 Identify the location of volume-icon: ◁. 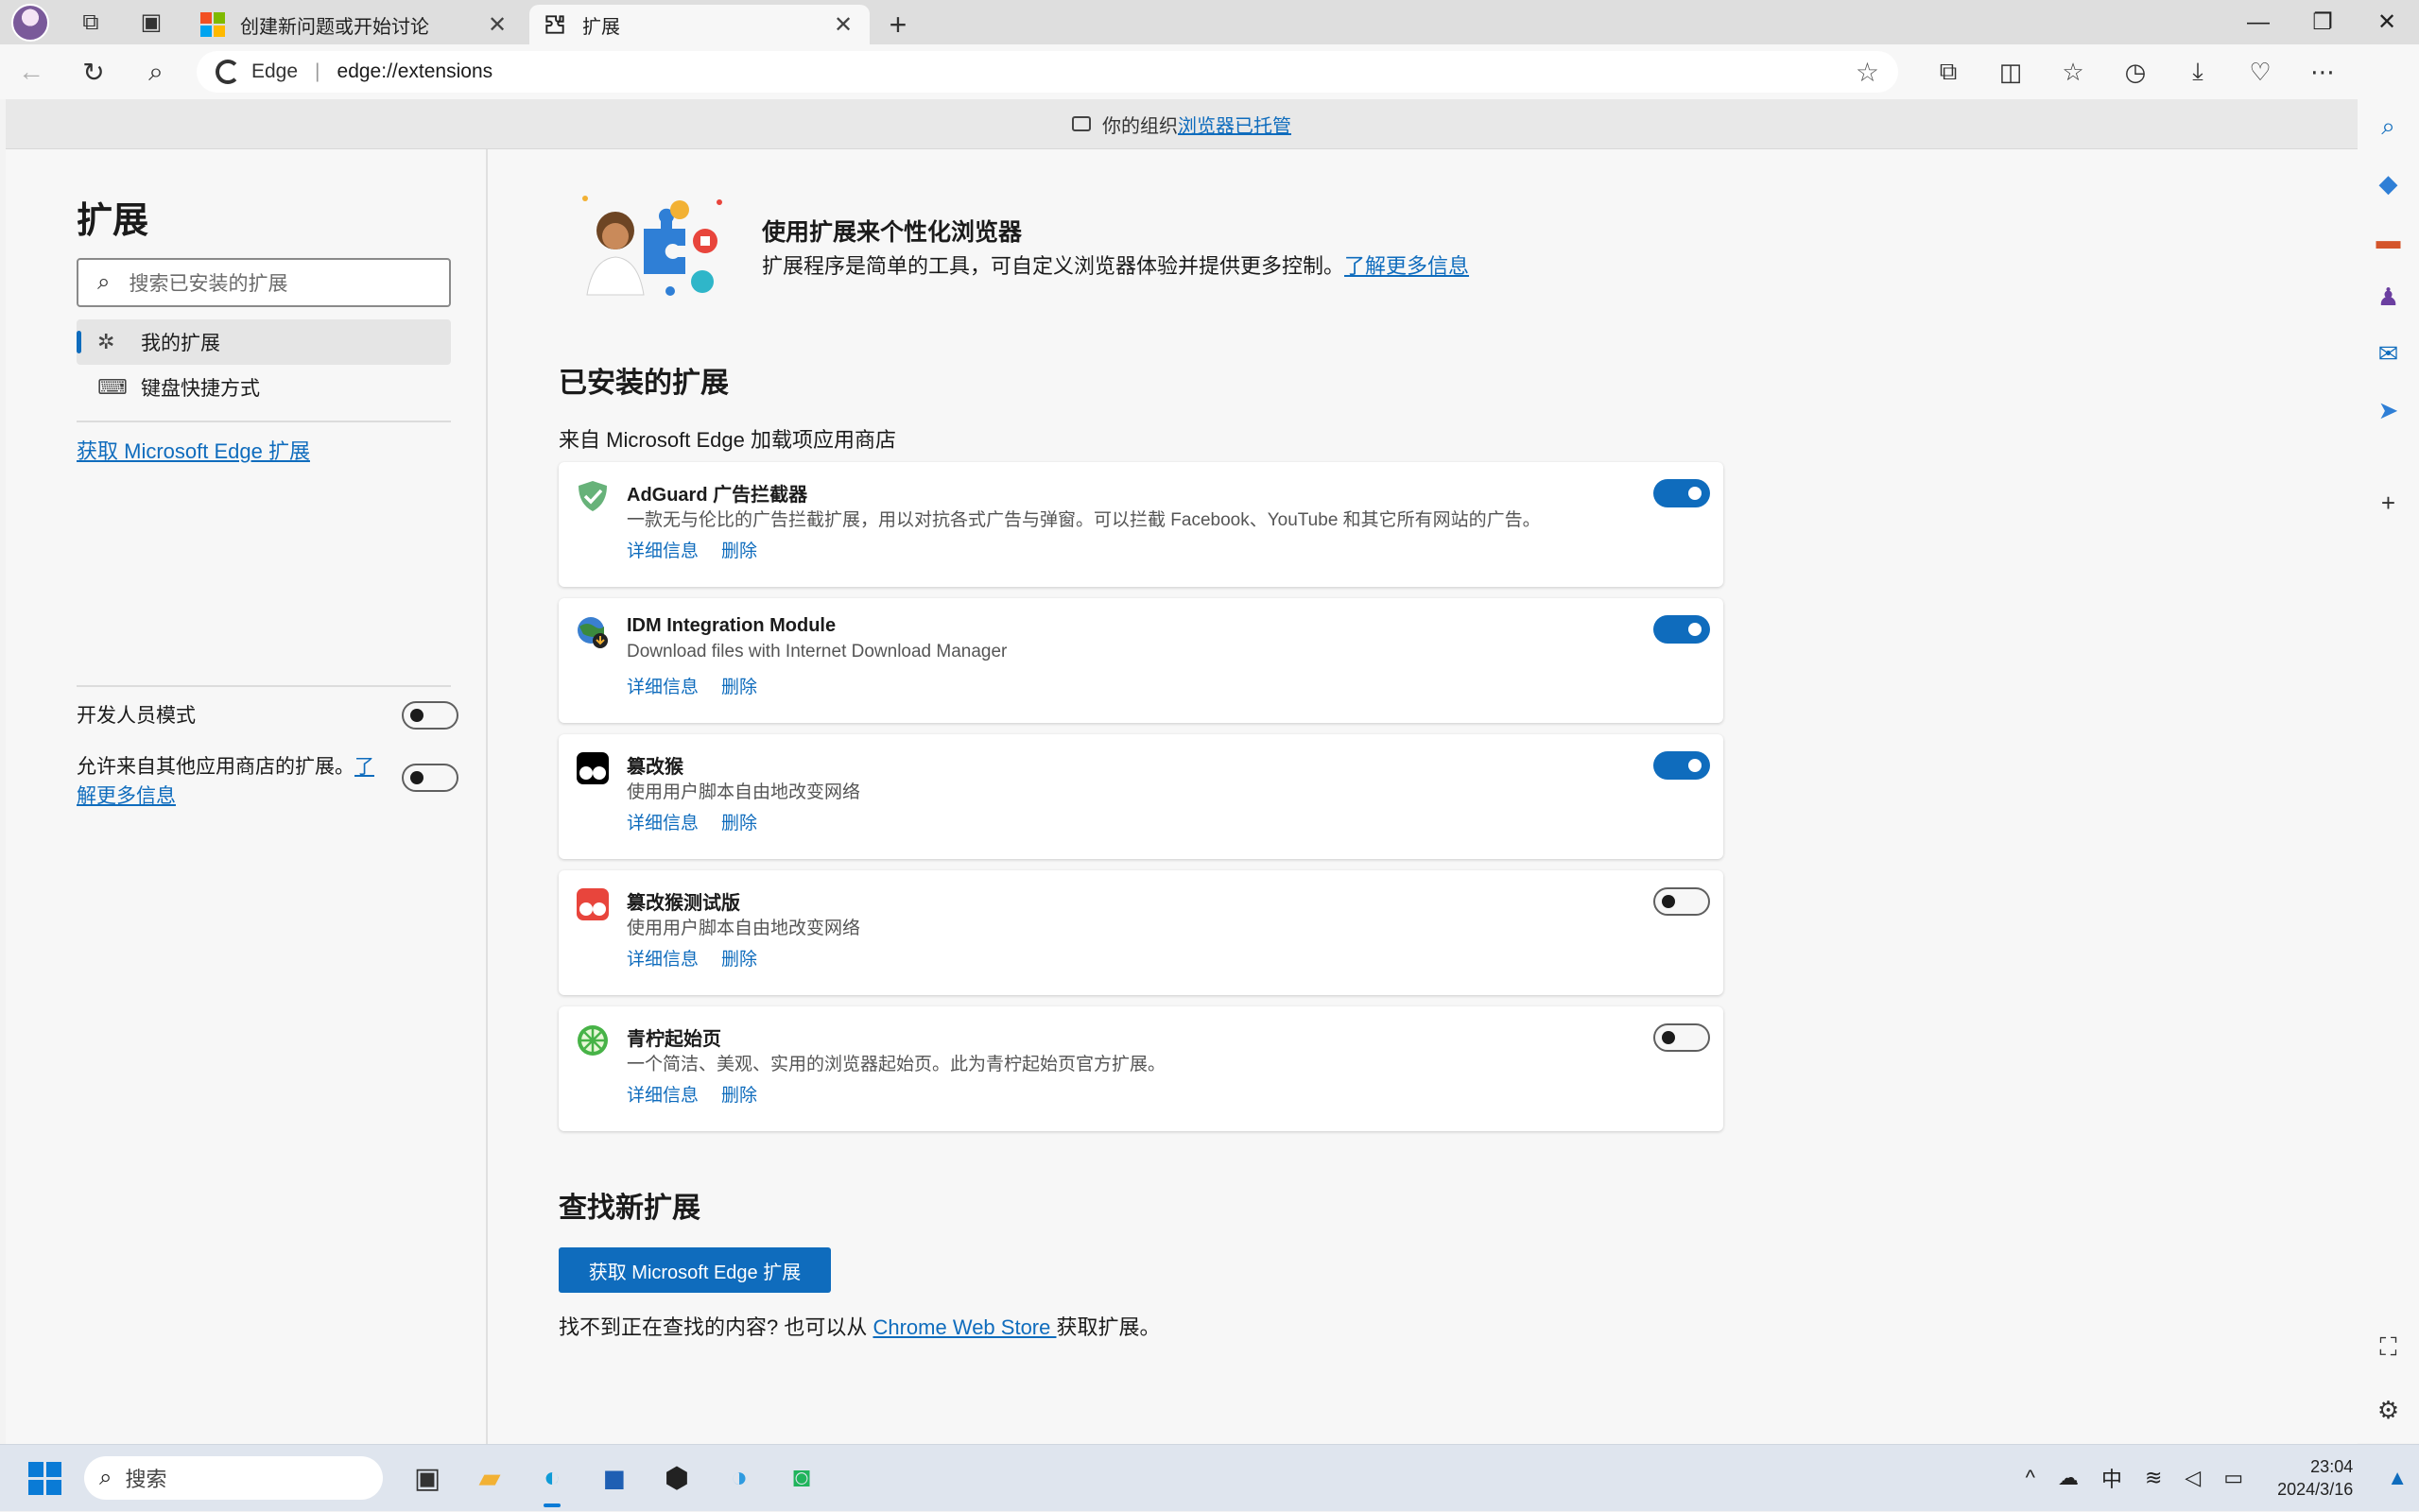
(2193, 1478).